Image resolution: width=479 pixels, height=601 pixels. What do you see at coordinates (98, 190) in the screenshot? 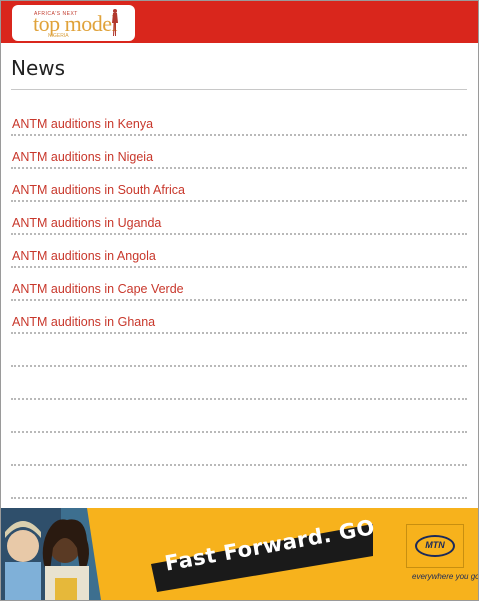
I see `news-link: ANTM auditions in South Africa` at bounding box center [98, 190].